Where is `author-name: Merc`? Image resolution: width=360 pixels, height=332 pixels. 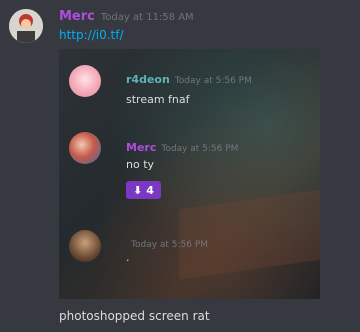
author-name: Merc is located at coordinates (77, 16).